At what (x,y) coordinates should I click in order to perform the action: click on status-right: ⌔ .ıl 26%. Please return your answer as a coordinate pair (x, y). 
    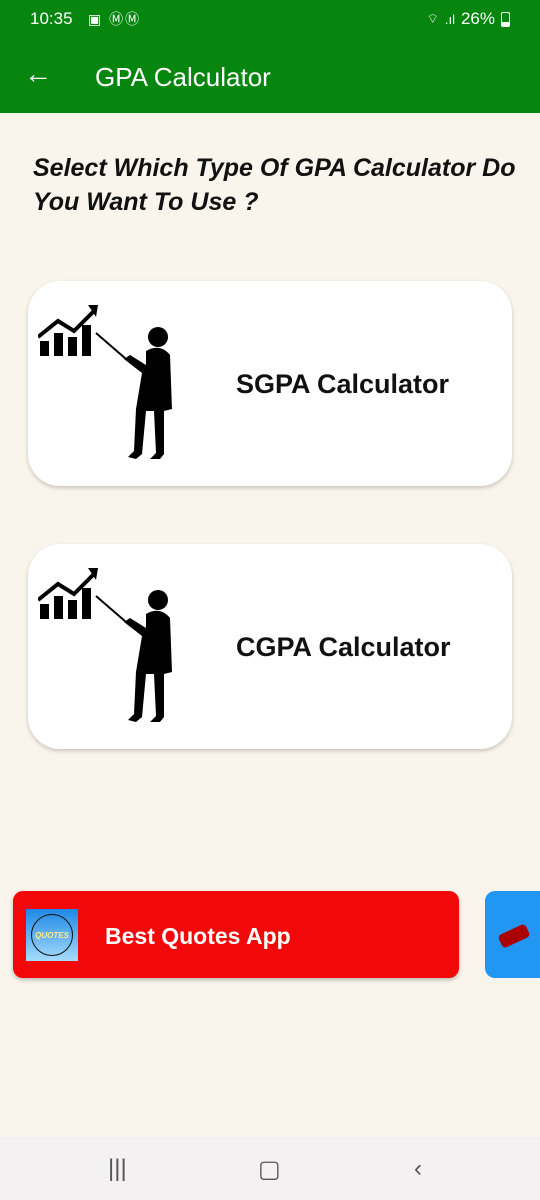
    Looking at the image, I should click on (468, 19).